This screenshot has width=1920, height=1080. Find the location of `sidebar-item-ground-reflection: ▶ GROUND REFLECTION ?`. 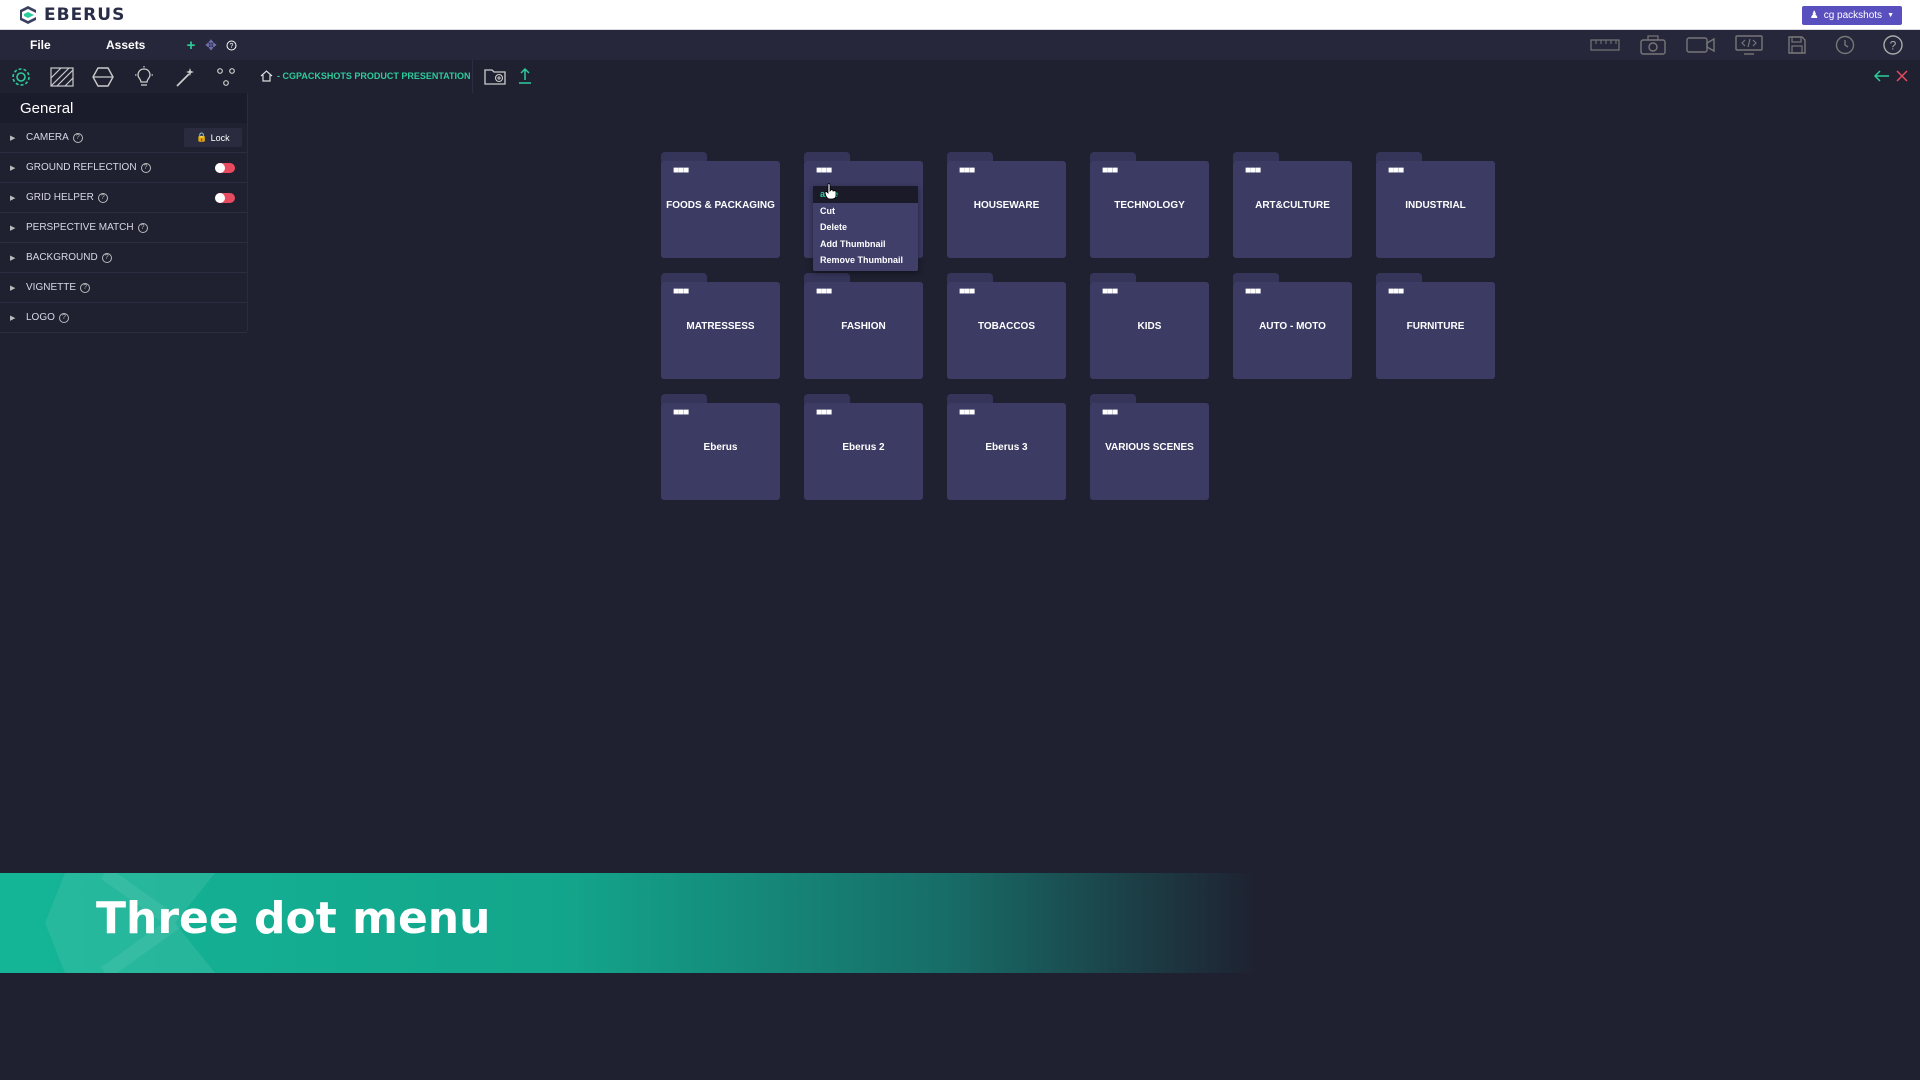

sidebar-item-ground-reflection: ▶ GROUND REFLECTION ? is located at coordinates (123, 168).